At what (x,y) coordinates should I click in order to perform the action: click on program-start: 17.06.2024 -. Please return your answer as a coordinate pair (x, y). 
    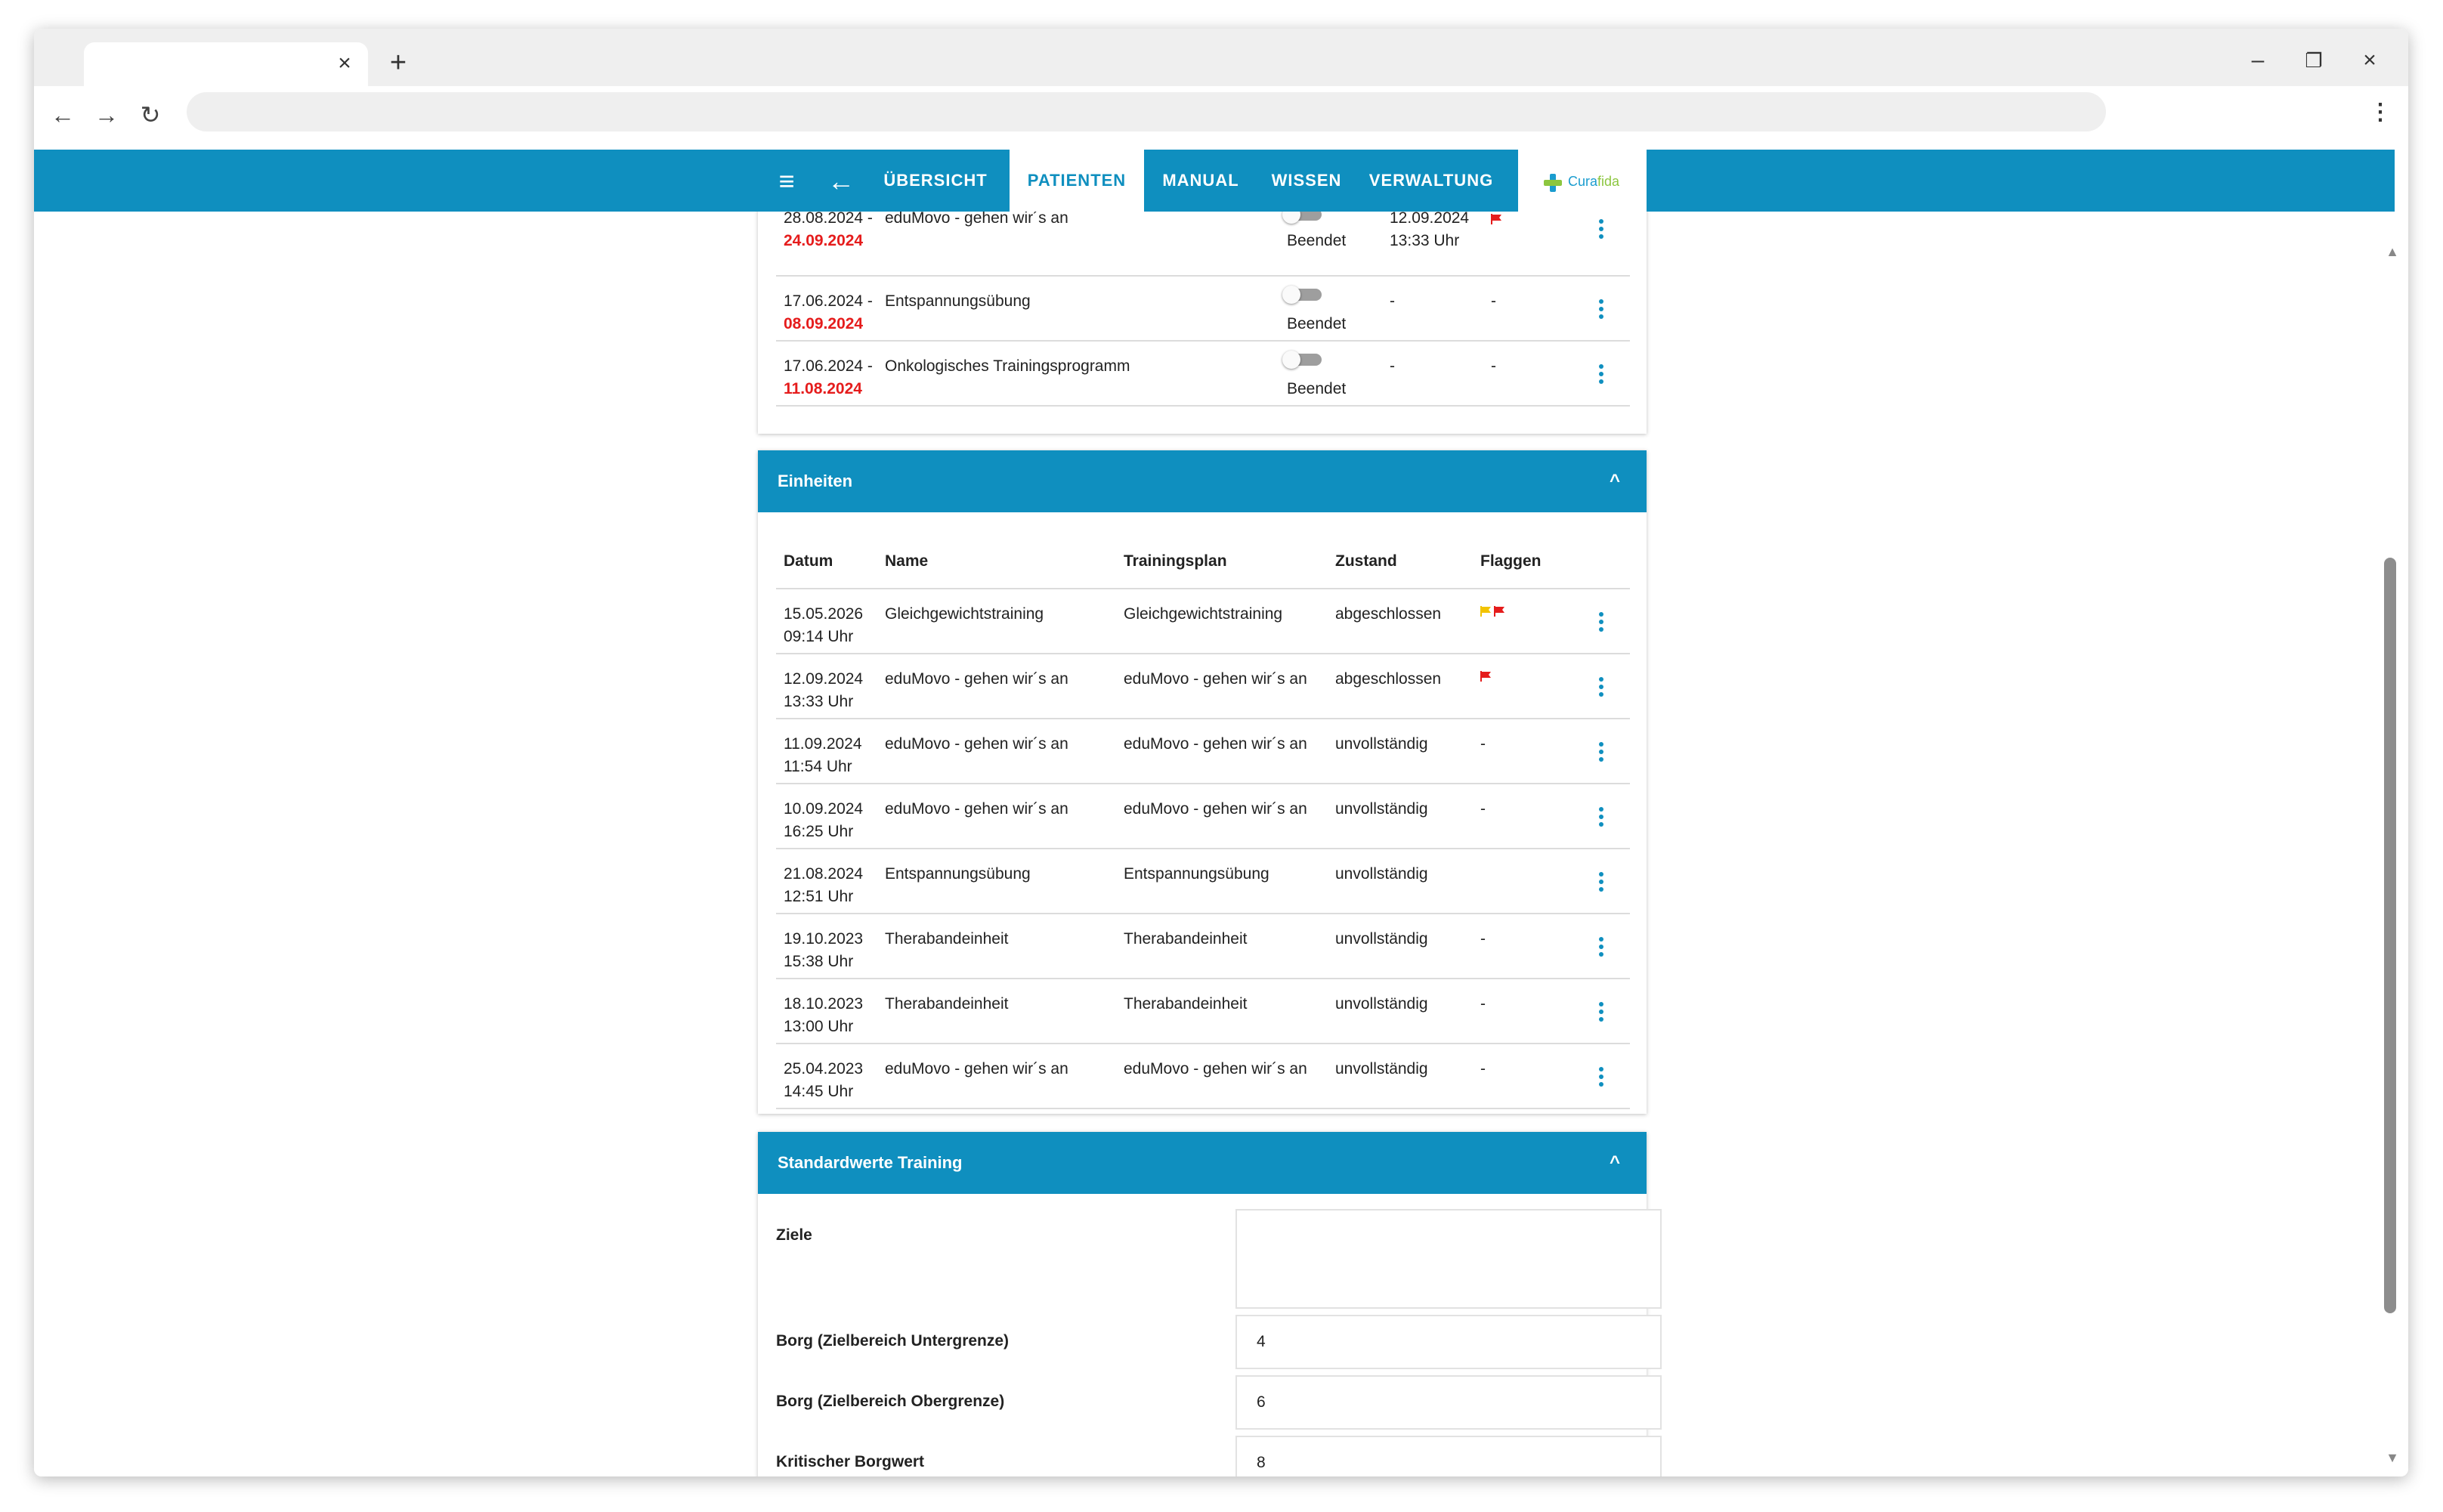
    Looking at the image, I should click on (828, 301).